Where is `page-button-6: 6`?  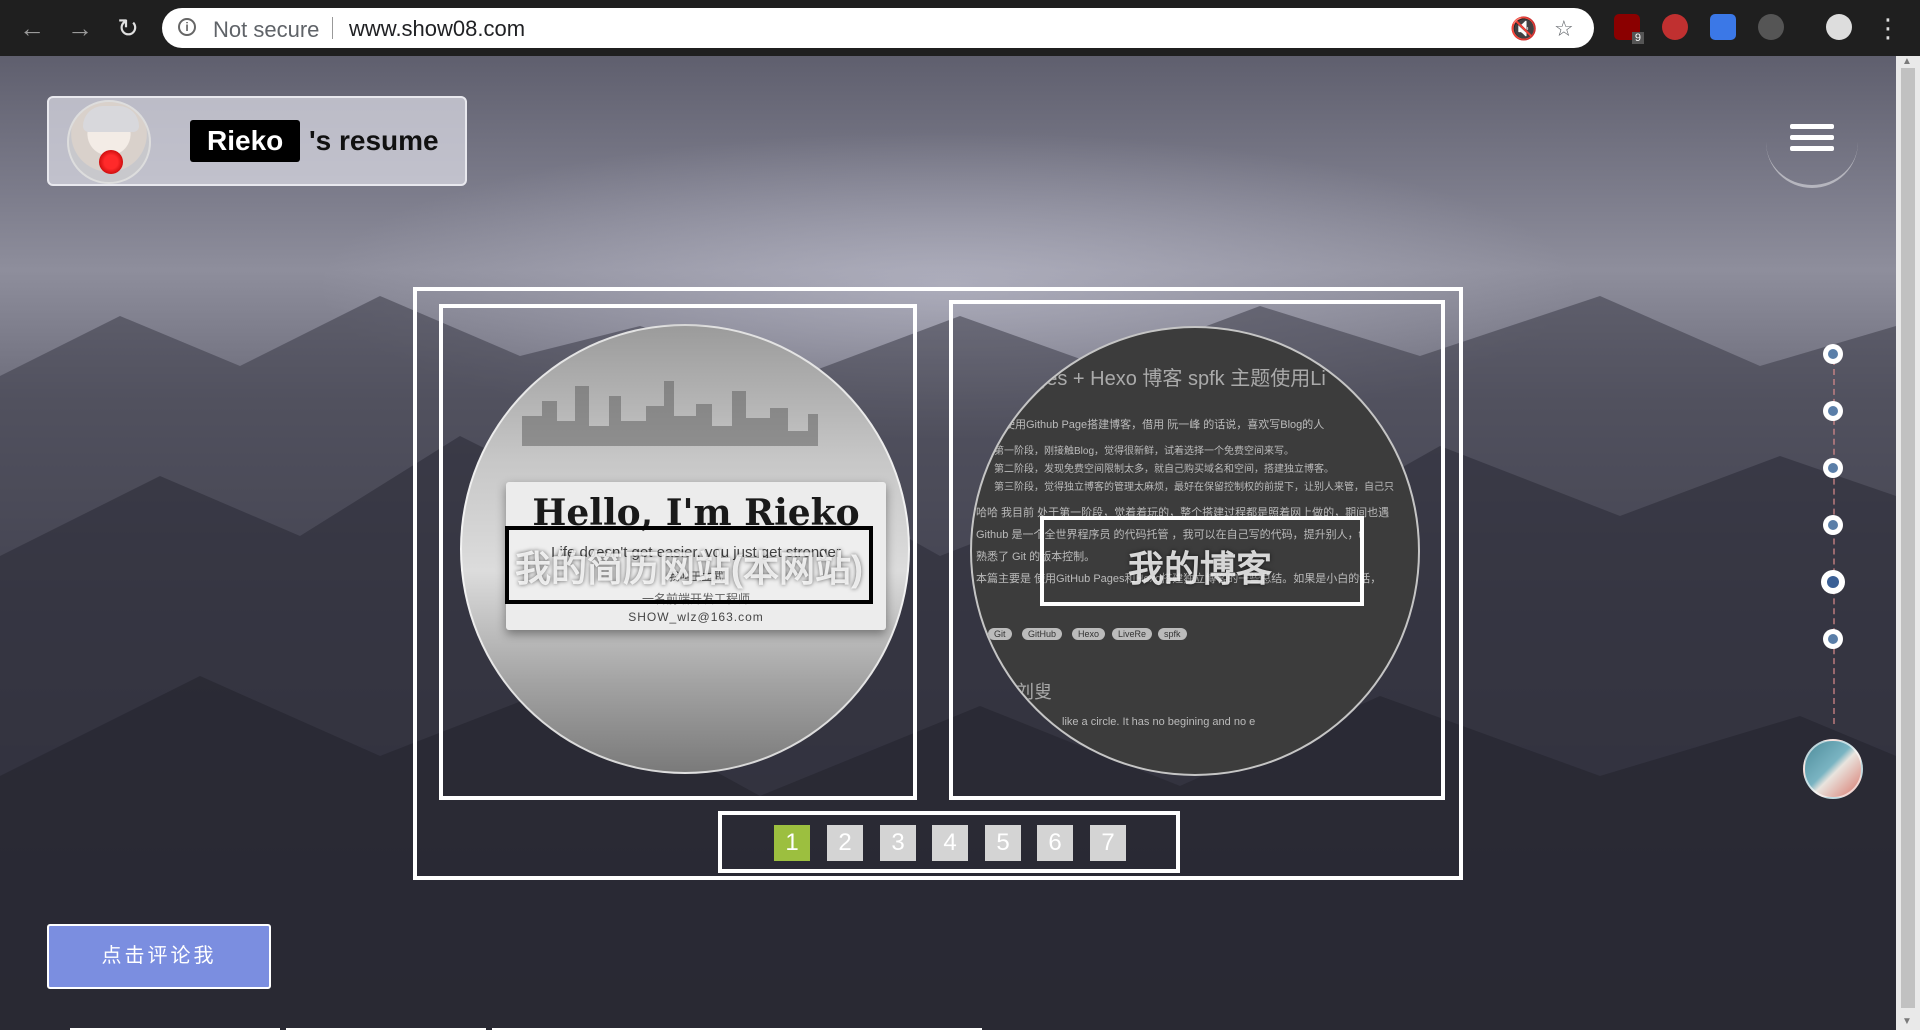
page-button-6: 6 is located at coordinates (1055, 843).